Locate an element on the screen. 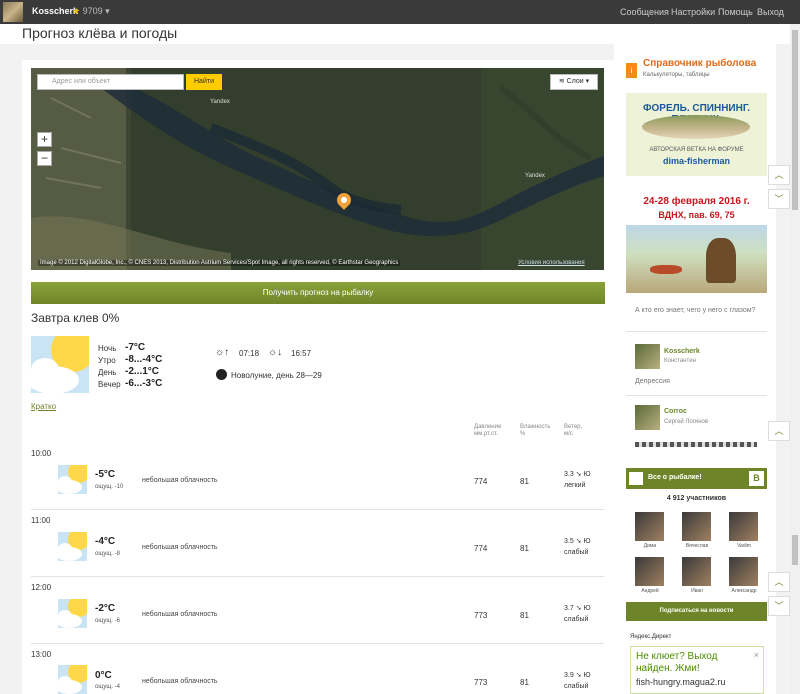 This screenshot has width=800, height=694. user-name-link: Corroc is located at coordinates (675, 411).